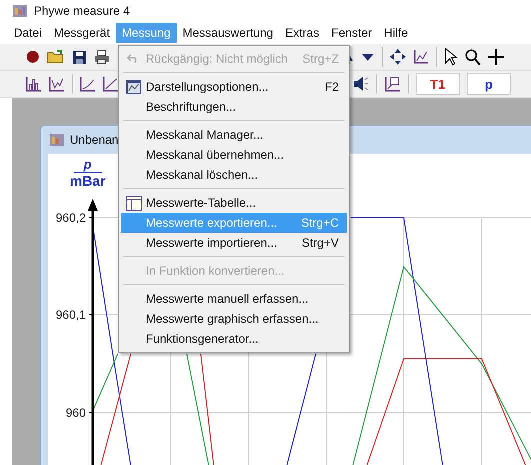 This screenshot has width=531, height=465. I want to click on app-icon, so click(20, 11).